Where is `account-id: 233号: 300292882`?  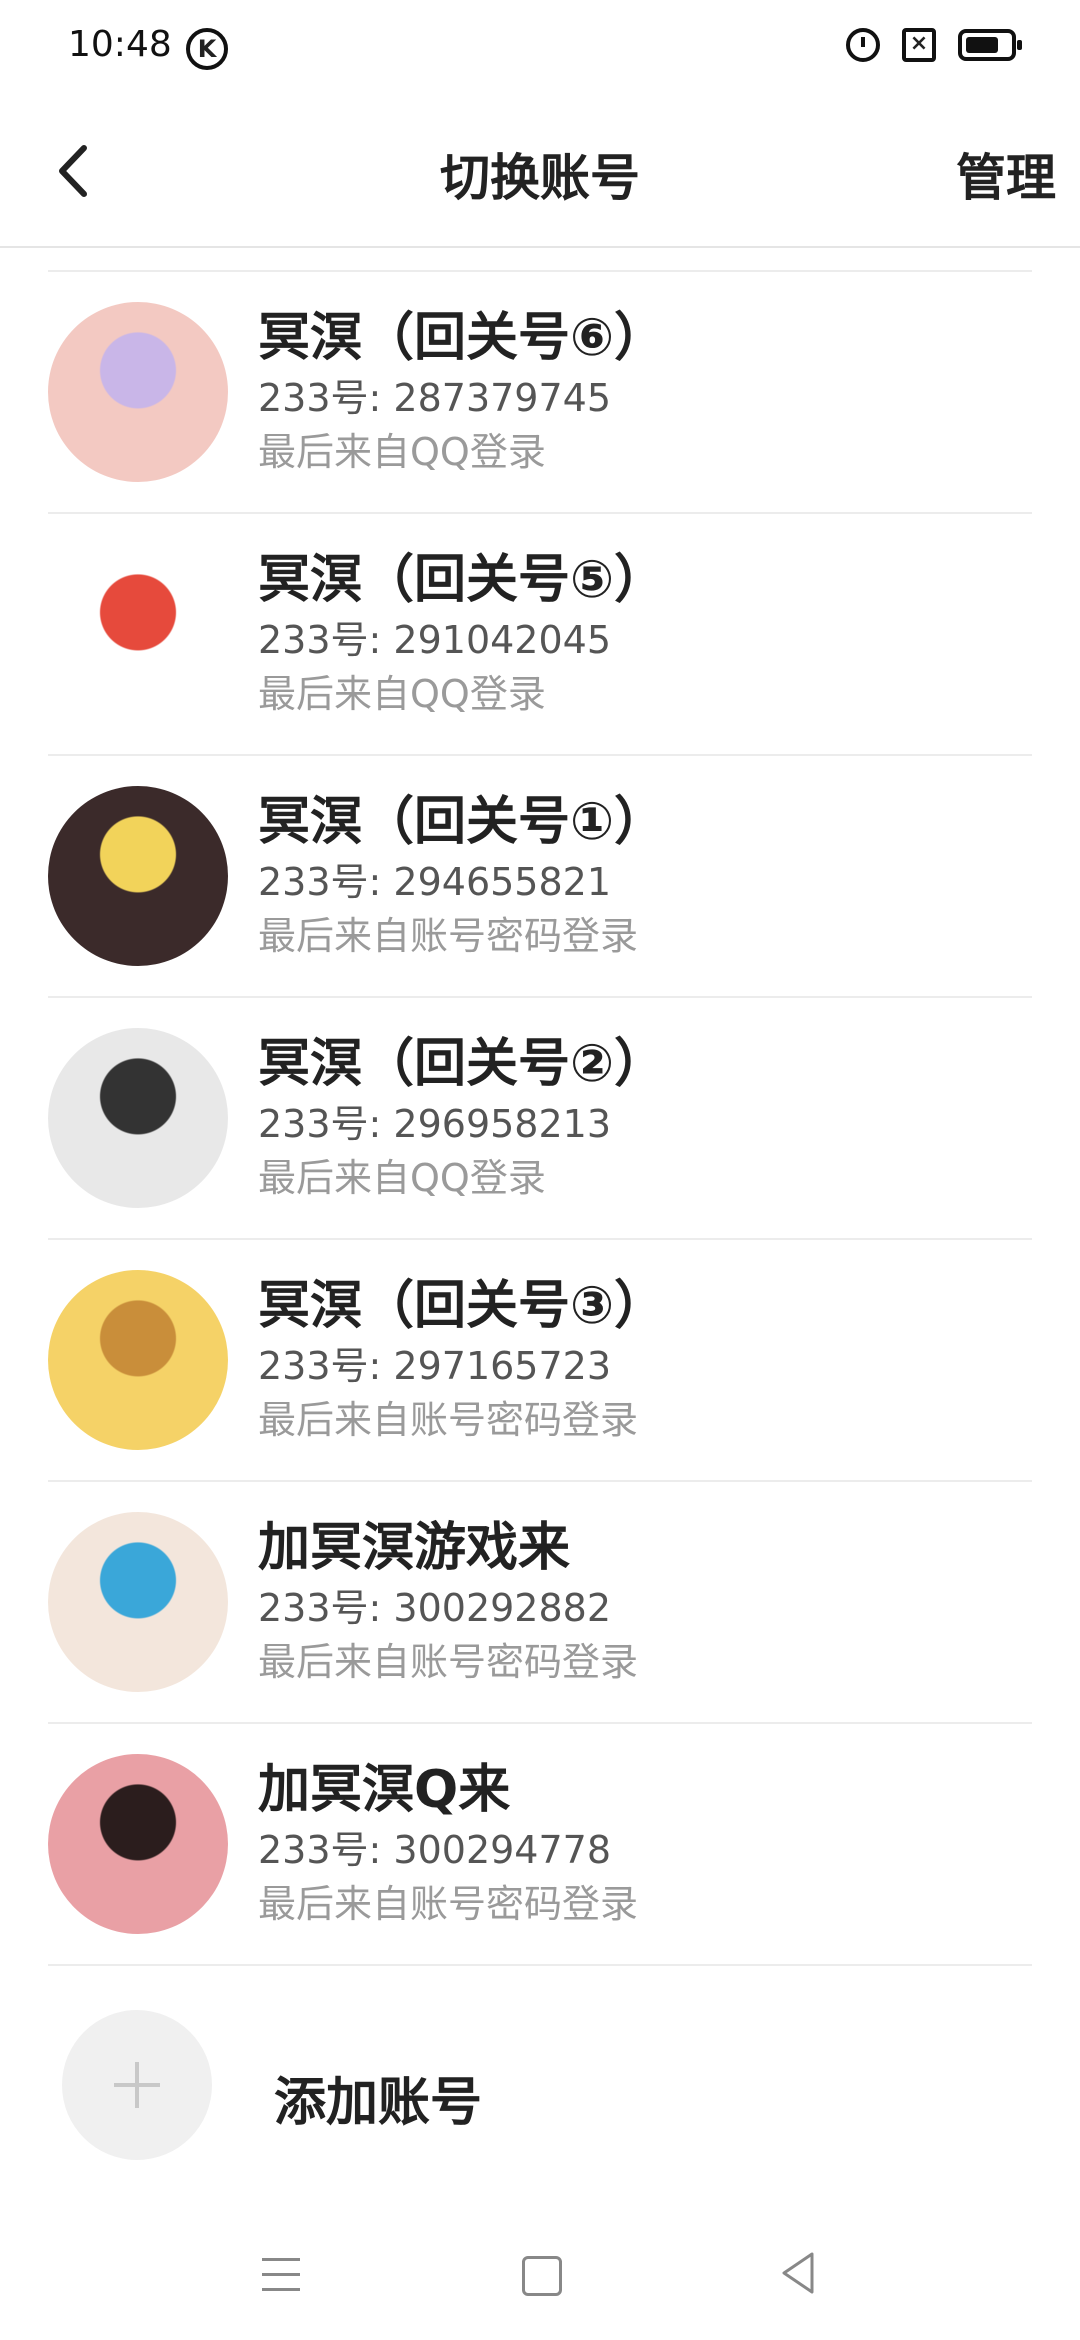 account-id: 233号: 300292882 is located at coordinates (435, 1608).